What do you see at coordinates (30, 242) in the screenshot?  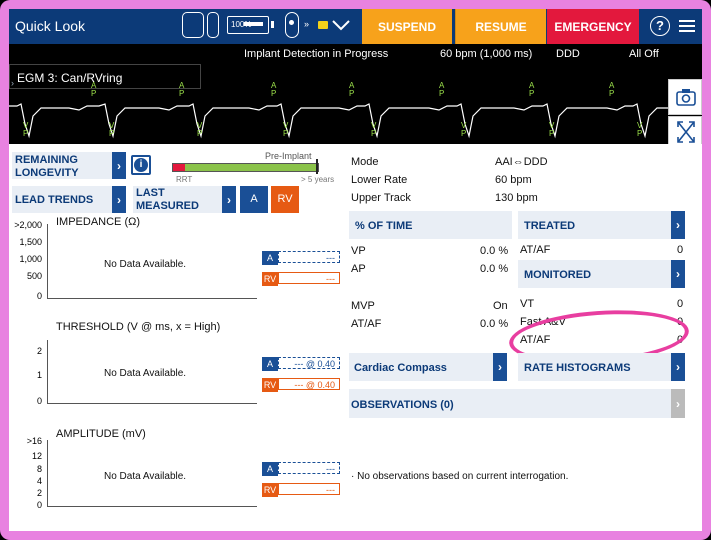 I see `impedance-tick: 1,500` at bounding box center [30, 242].